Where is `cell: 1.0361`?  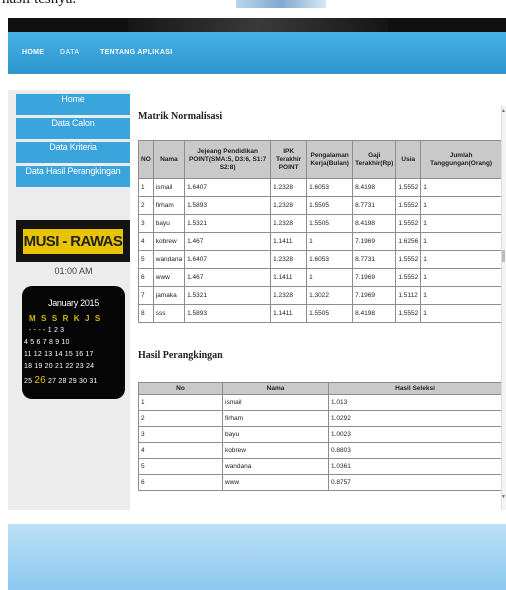
cell: 1.0361 is located at coordinates (415, 466).